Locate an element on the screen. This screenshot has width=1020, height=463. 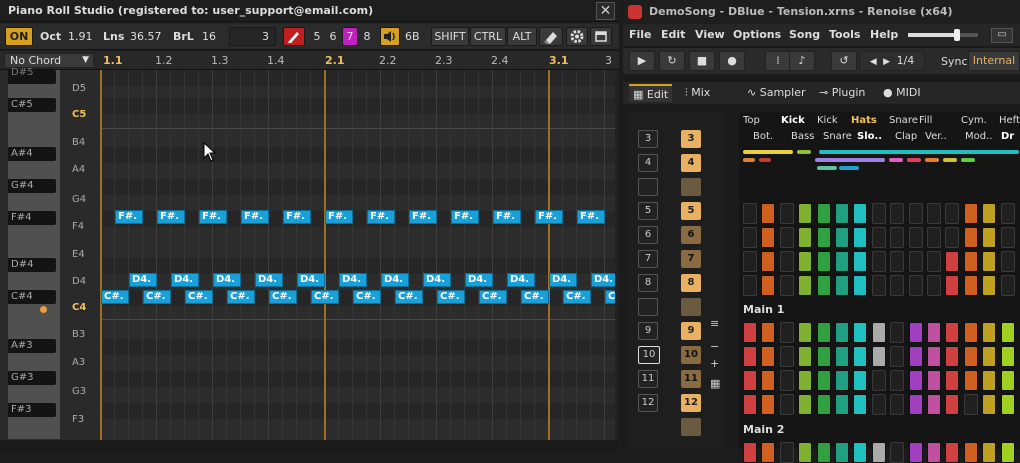
voice-6-button: 6 is located at coordinates (333, 36).